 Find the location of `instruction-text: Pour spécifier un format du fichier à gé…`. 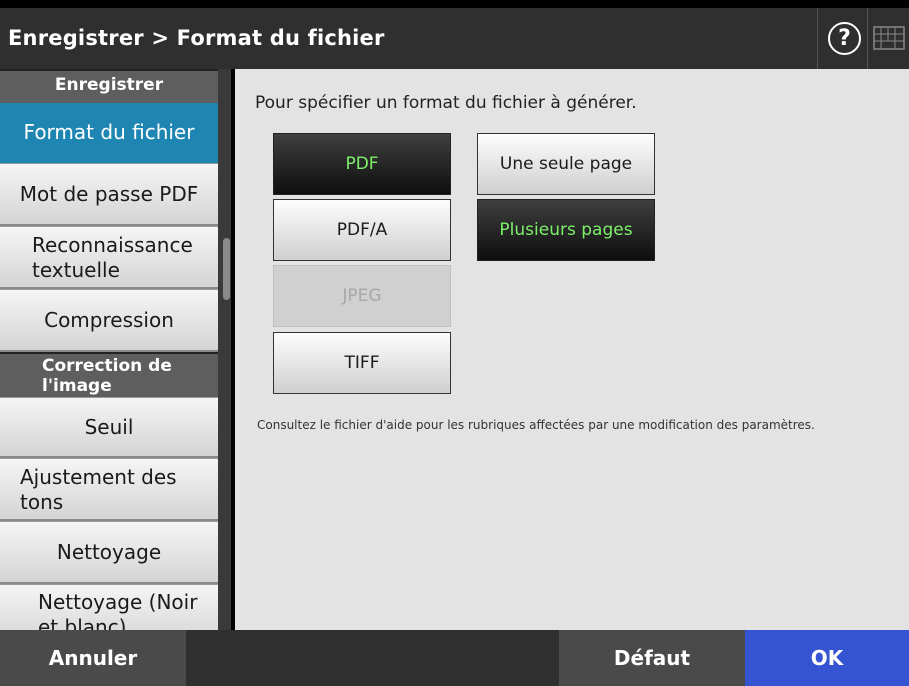

instruction-text: Pour spécifier un format du fichier à gé… is located at coordinates (446, 103).